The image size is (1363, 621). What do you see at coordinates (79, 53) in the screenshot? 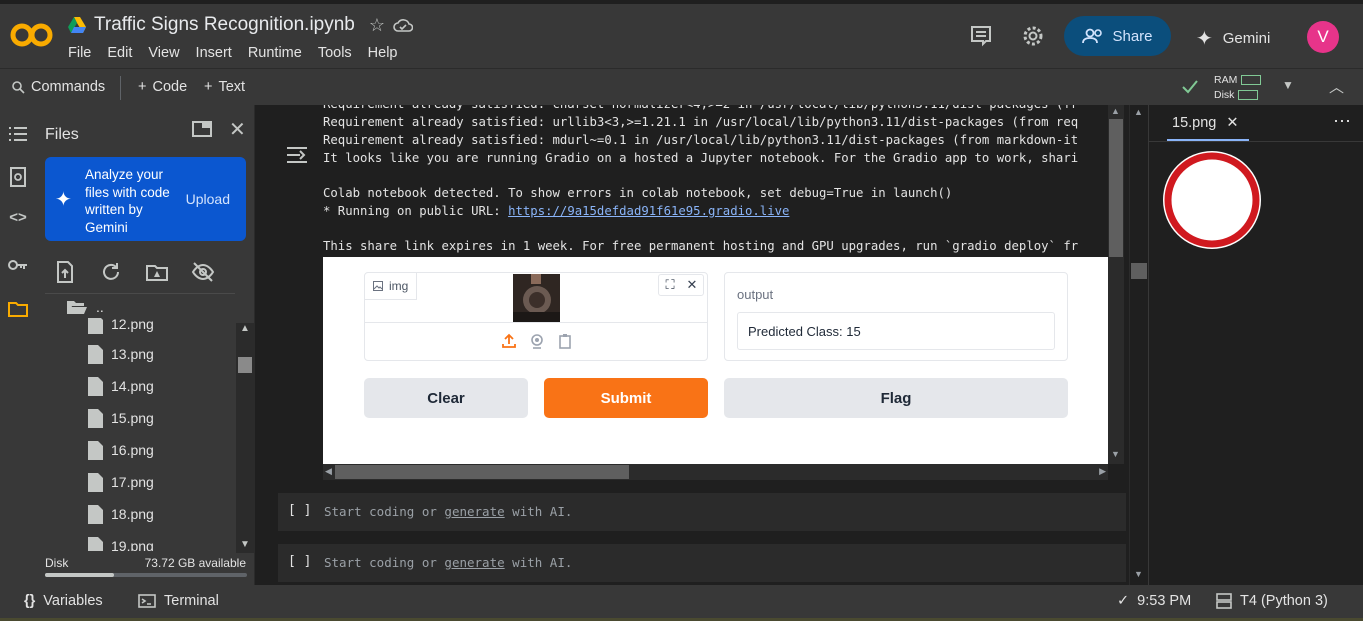
I see `menu-file: File` at bounding box center [79, 53].